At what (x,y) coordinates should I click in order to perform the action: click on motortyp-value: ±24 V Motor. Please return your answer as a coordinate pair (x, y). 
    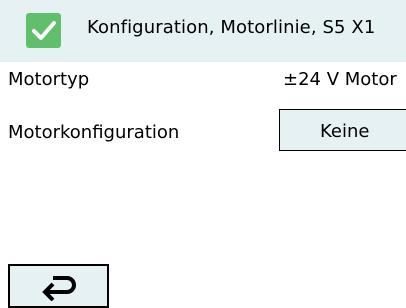
    Looking at the image, I should click on (340, 79).